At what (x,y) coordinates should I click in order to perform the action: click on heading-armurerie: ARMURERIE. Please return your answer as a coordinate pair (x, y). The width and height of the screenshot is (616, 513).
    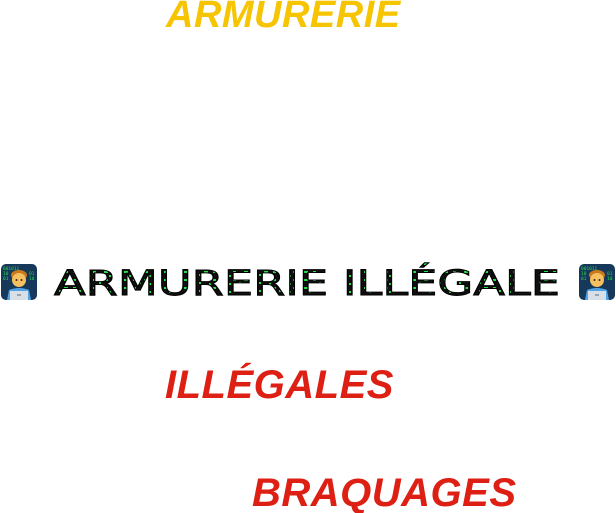
    Looking at the image, I should click on (283, 18).